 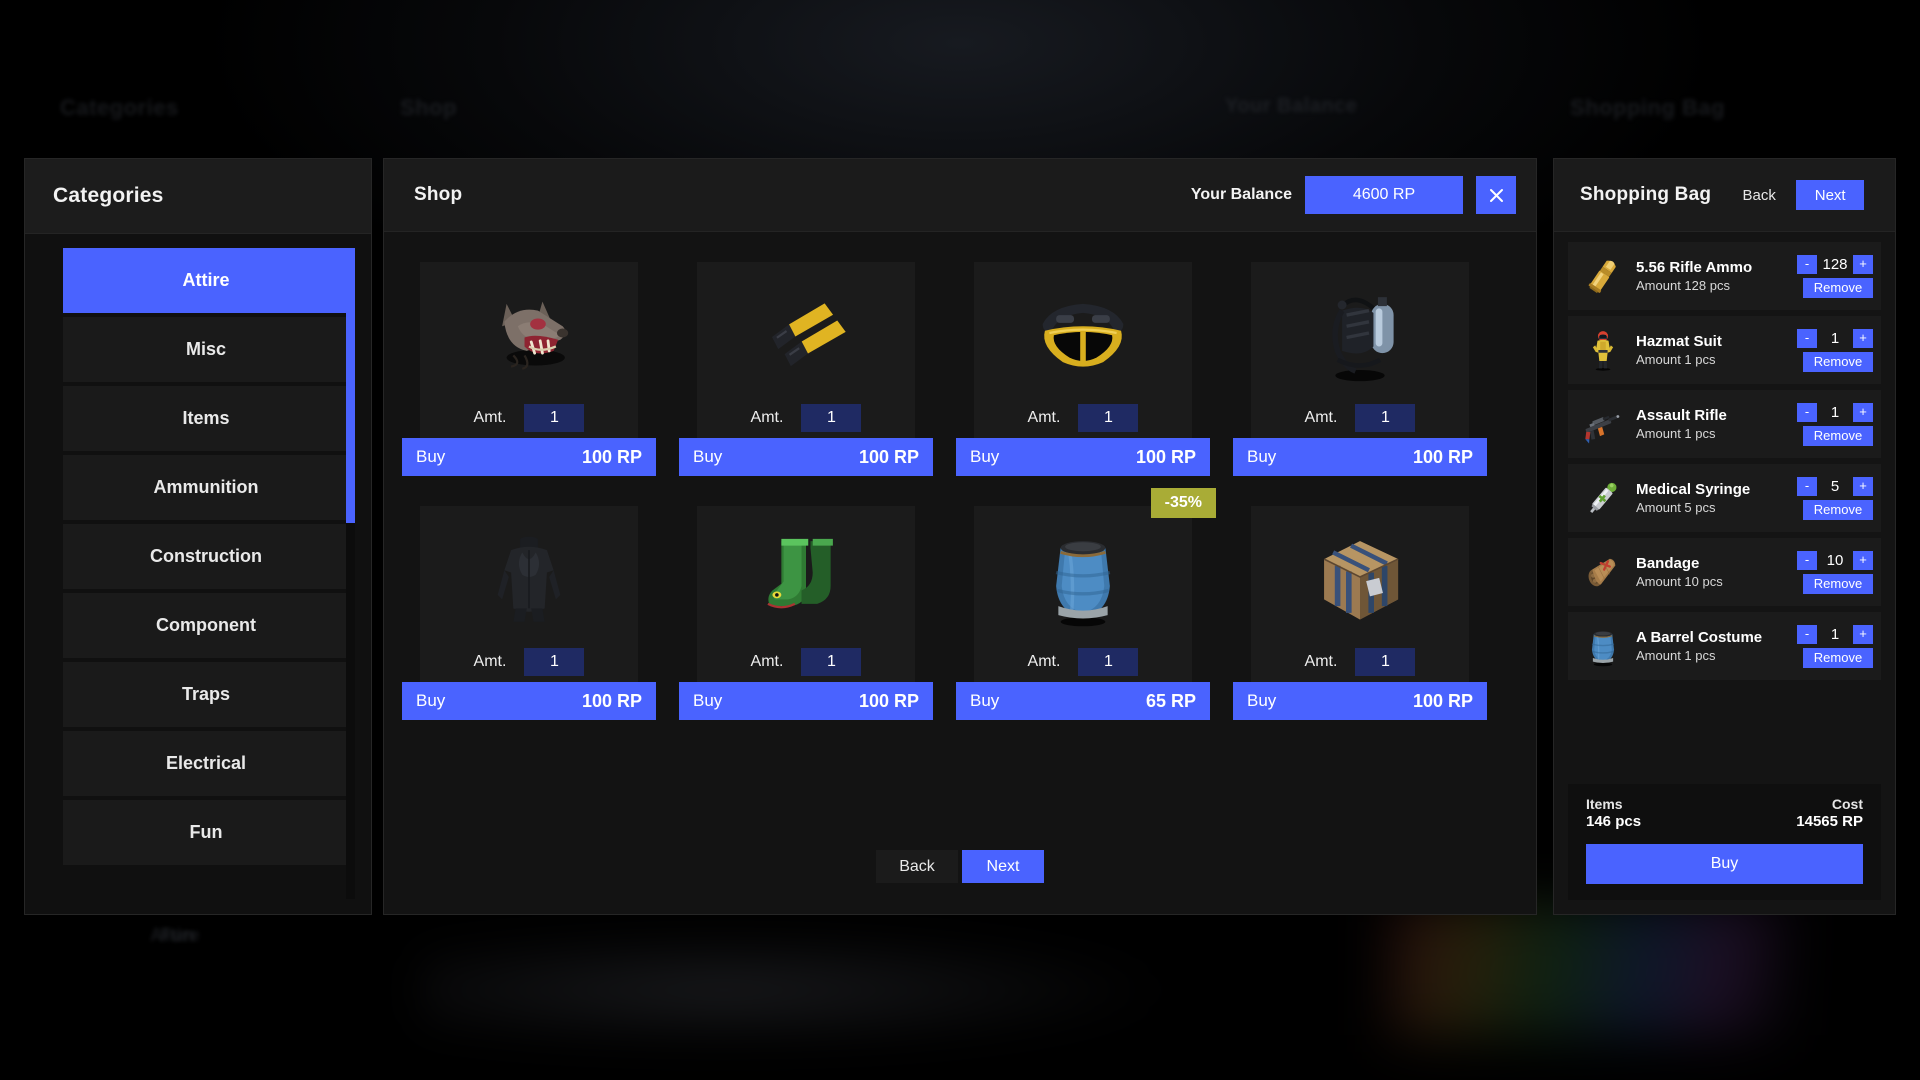 I want to click on bag-item-name: Assault Rifle, so click(x=1681, y=415).